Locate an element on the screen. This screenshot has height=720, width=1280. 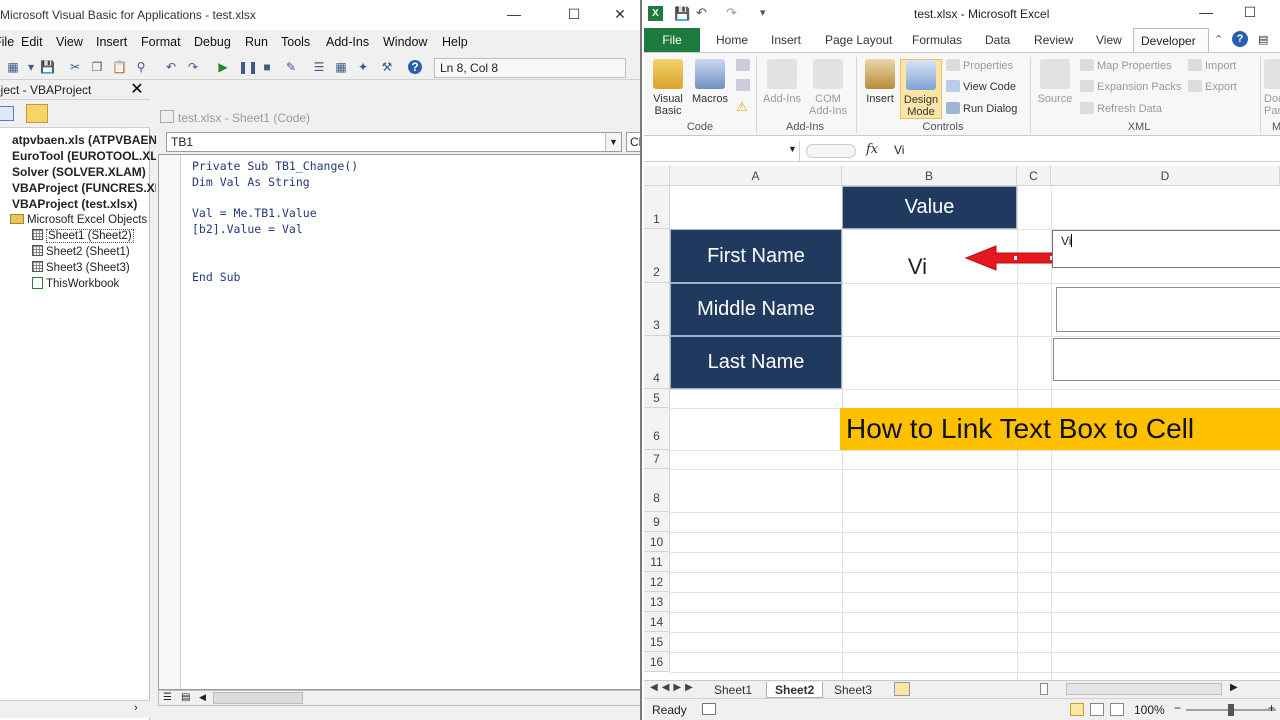
textbox-tb2 is located at coordinates (1168, 309).